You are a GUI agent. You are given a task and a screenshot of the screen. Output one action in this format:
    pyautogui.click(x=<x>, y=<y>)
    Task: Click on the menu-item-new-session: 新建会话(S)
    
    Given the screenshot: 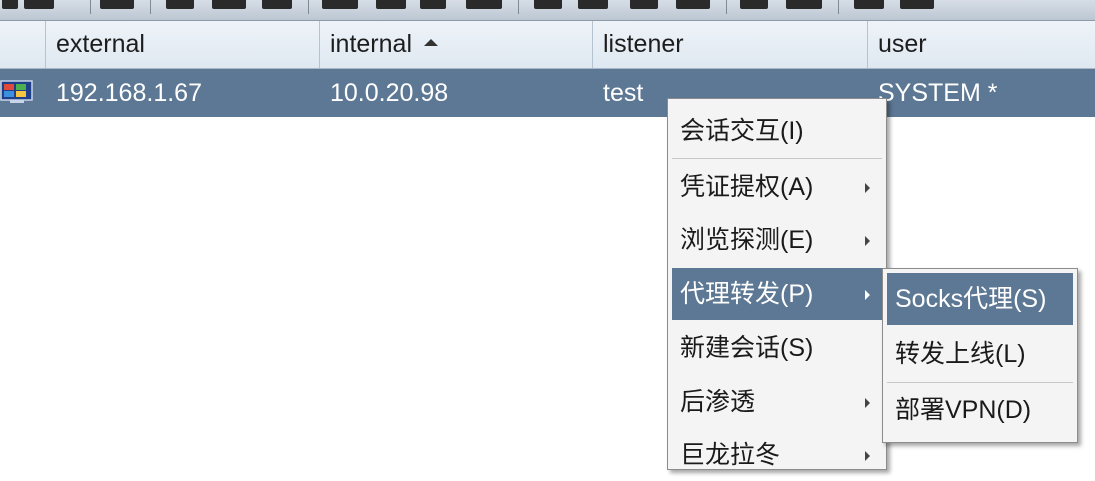 What is the action you would take?
    pyautogui.click(x=777, y=348)
    